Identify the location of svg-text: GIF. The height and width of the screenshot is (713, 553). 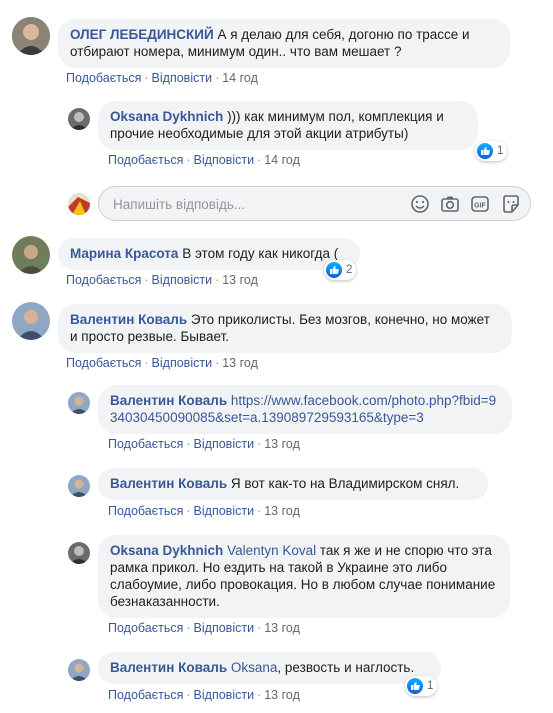
(480, 206).